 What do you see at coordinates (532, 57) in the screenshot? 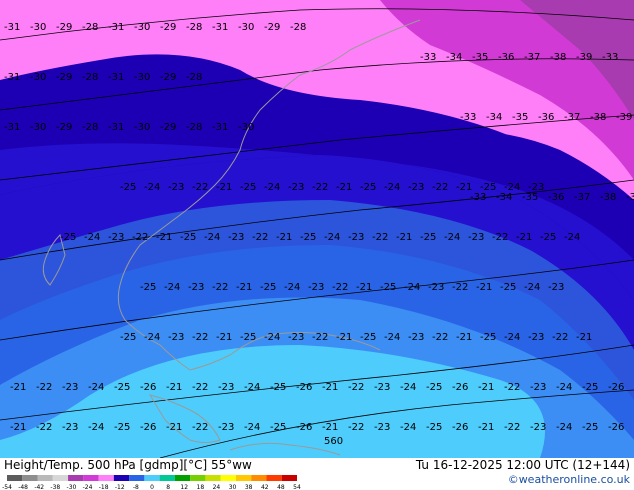
I see `temp-label: -37` at bounding box center [532, 57].